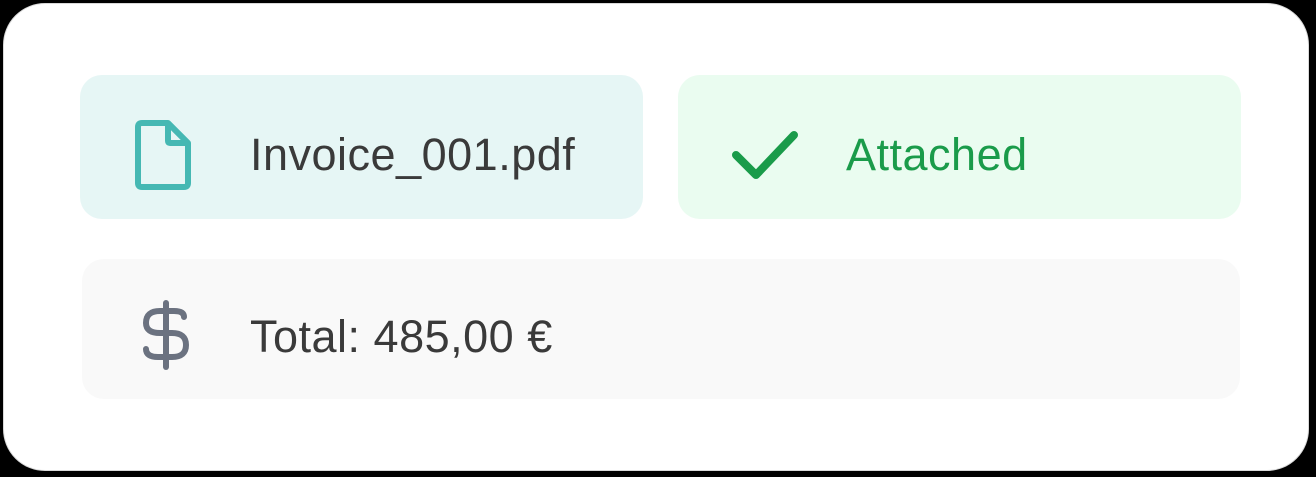 The height and width of the screenshot is (477, 1316). Describe the element at coordinates (401, 336) in the screenshot. I see `total-amount: Total: 485,00 €` at that location.